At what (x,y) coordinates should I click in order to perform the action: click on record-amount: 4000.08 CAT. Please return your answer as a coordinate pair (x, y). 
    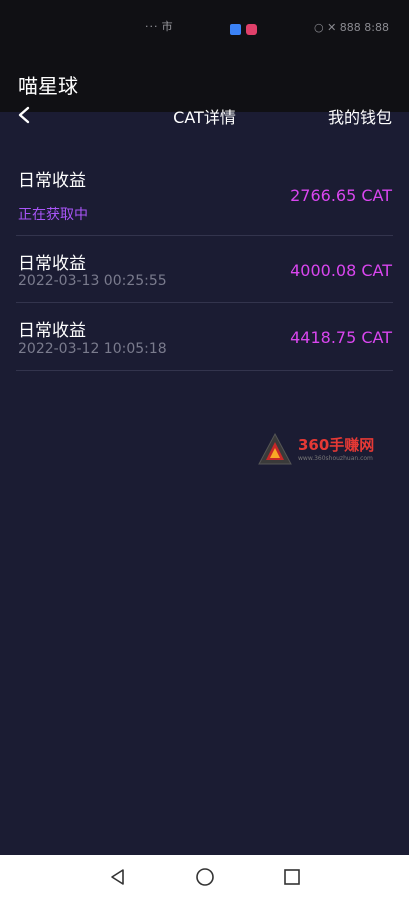
    Looking at the image, I should click on (341, 270).